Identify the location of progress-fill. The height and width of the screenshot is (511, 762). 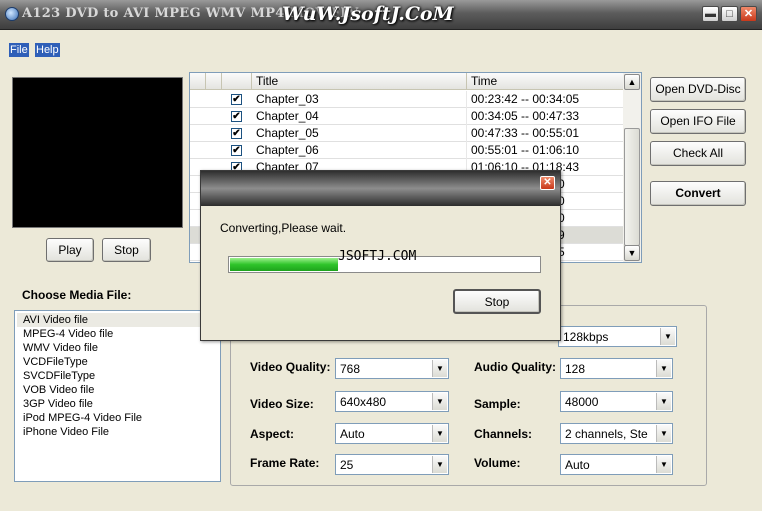
(284, 264).